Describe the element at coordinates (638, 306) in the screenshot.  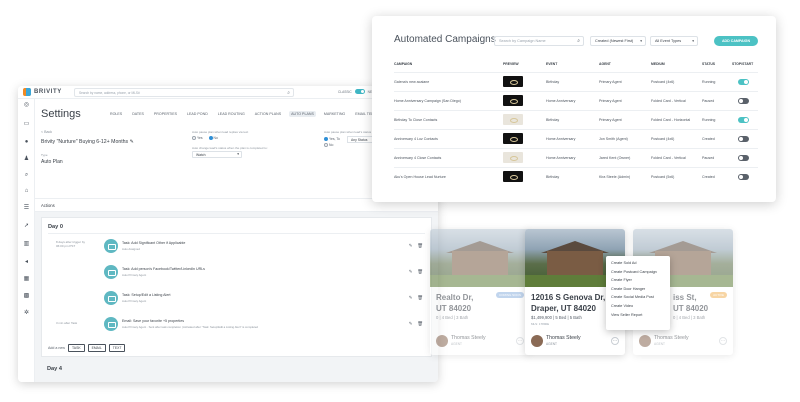
I see `menu-item-create-video: Create Video` at that location.